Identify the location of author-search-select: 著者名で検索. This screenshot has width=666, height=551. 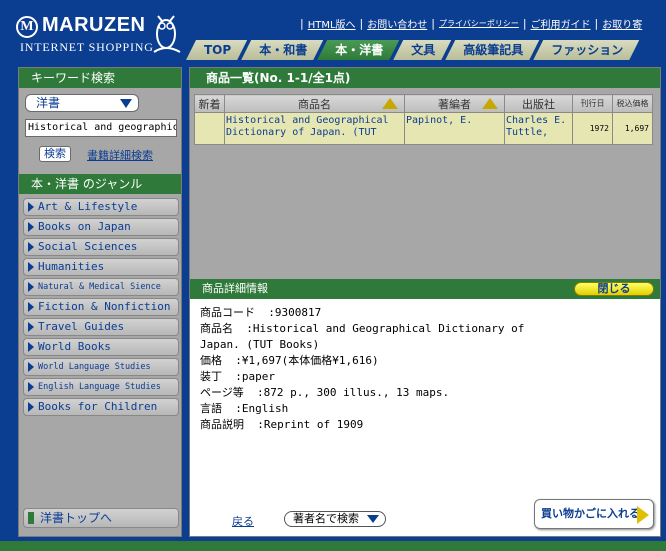
(335, 519).